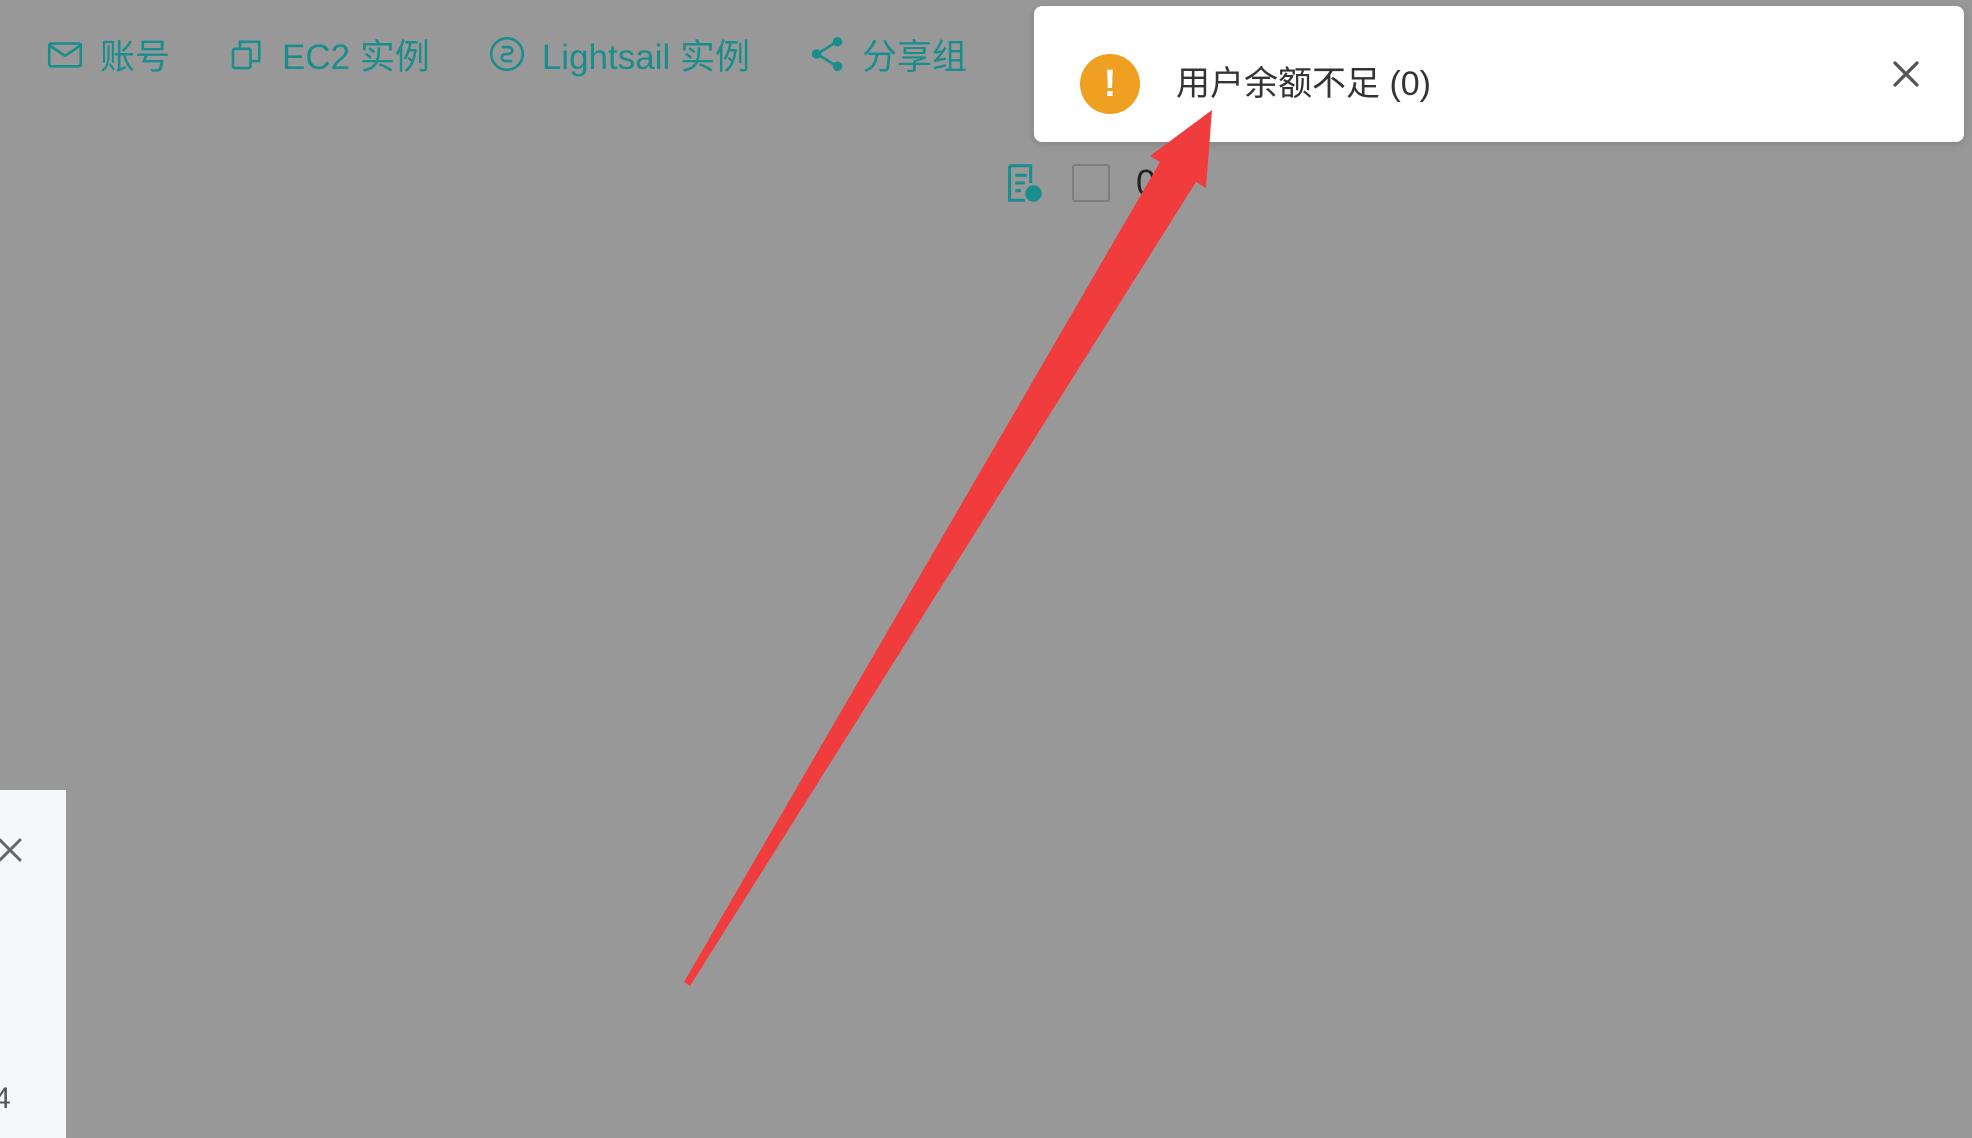 The width and height of the screenshot is (1972, 1138). I want to click on mail-icon, so click(65, 55).